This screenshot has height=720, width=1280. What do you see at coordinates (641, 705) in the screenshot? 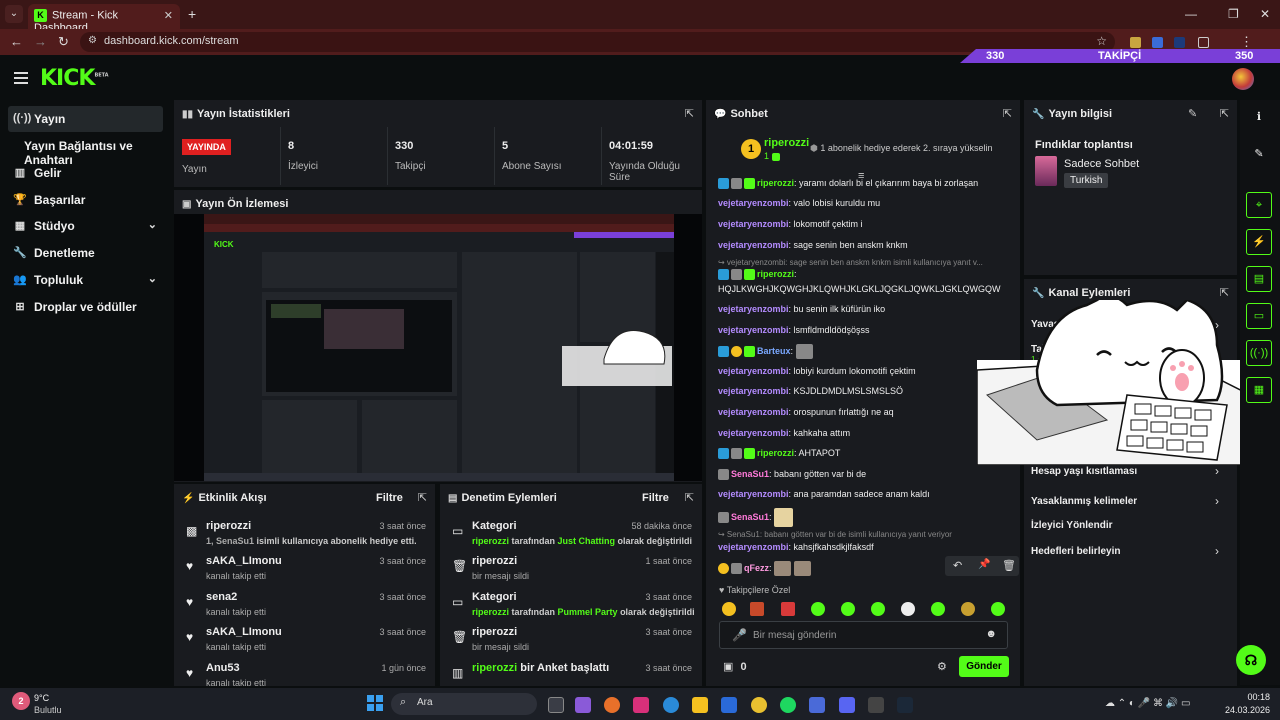
I see `instagram-icon` at bounding box center [641, 705].